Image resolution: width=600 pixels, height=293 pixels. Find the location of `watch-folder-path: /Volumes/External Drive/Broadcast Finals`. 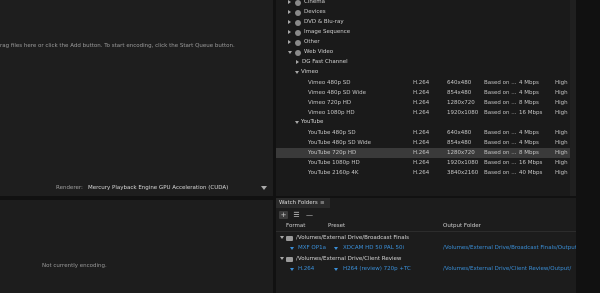

watch-folder-path: /Volumes/External Drive/Broadcast Finals is located at coordinates (352, 238).